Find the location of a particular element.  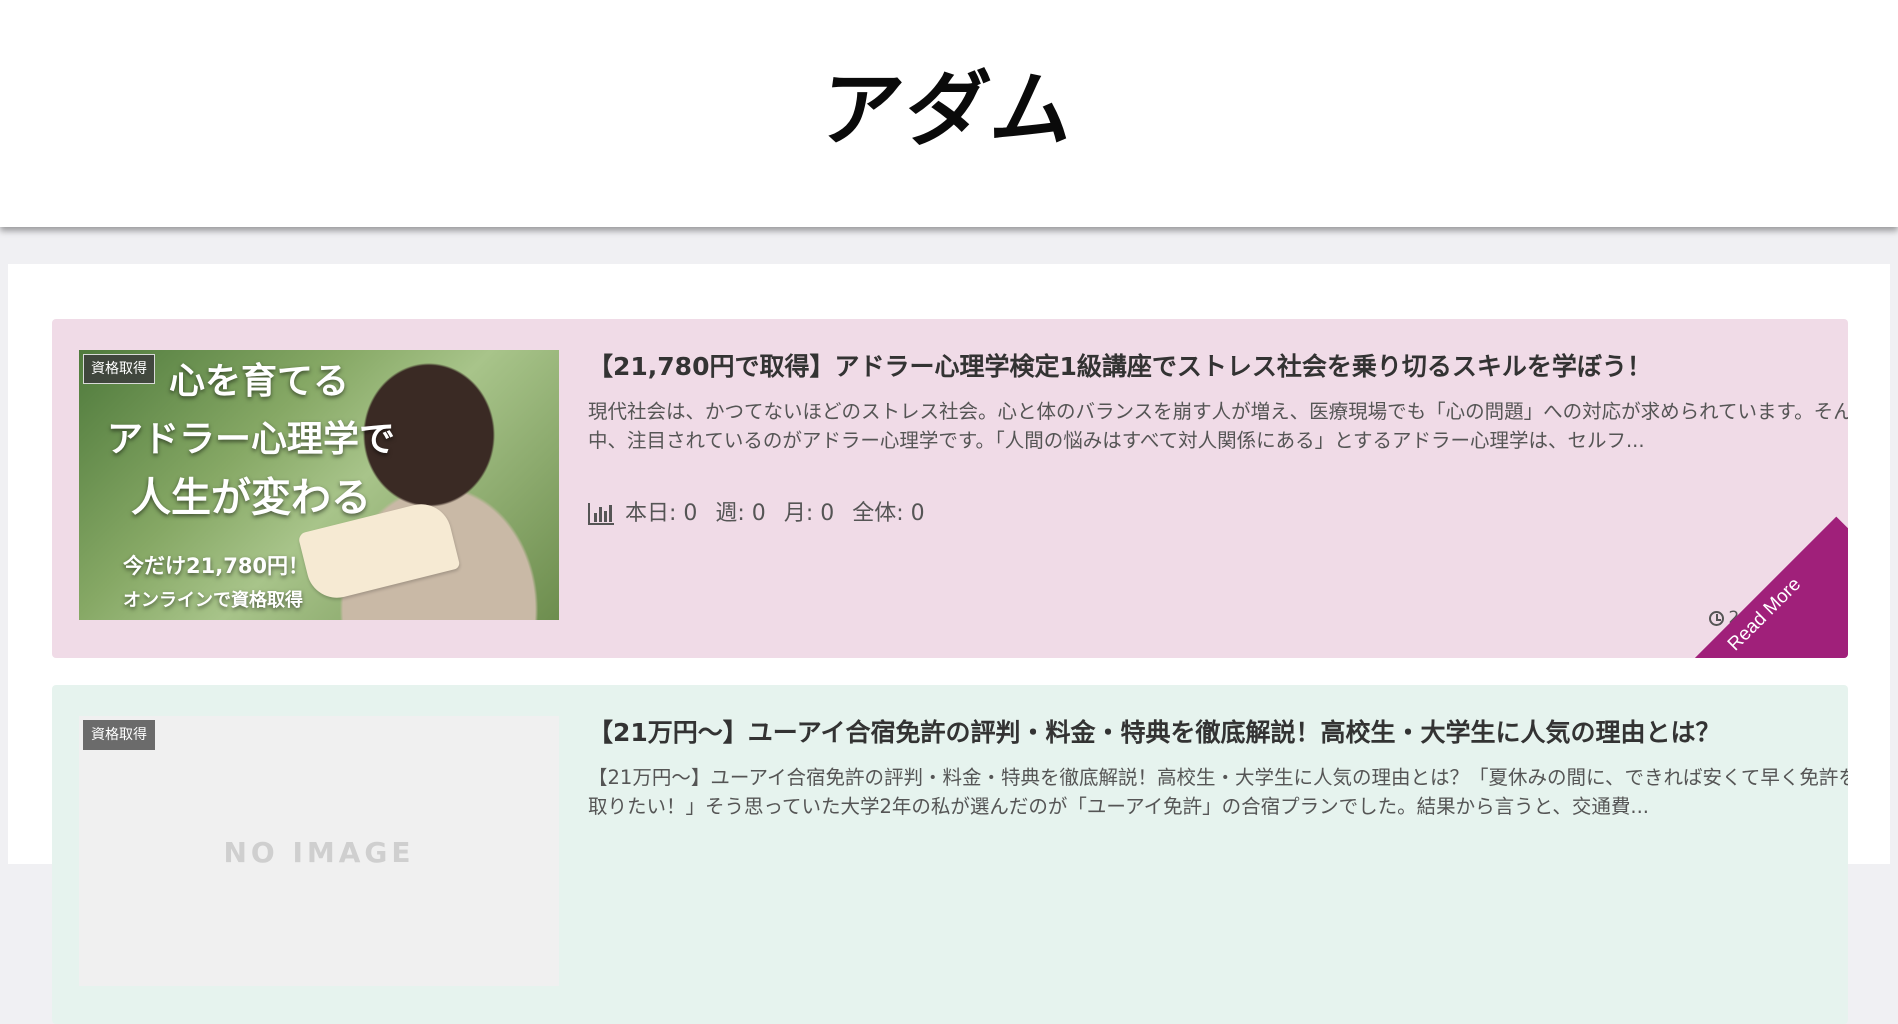

thumbnail-text: オンラインで資格取得 is located at coordinates (213, 600).